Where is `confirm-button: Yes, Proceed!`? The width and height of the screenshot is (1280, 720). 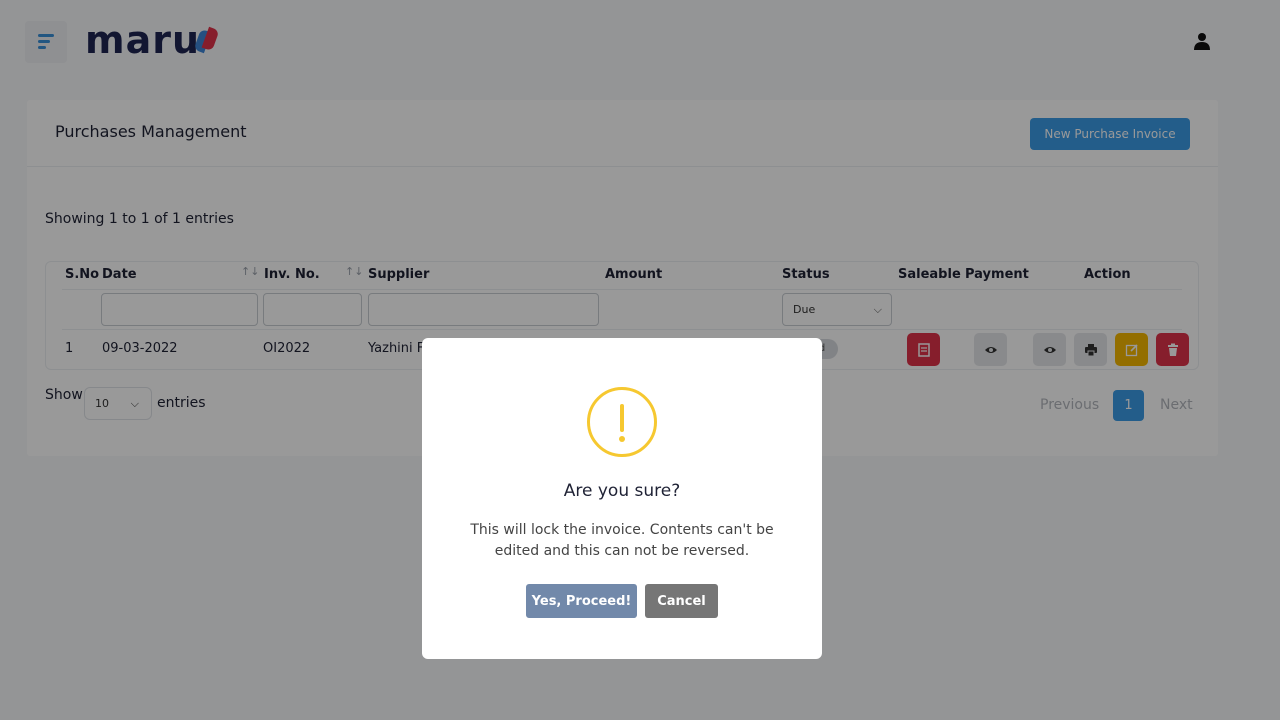
confirm-button: Yes, Proceed! is located at coordinates (581, 601).